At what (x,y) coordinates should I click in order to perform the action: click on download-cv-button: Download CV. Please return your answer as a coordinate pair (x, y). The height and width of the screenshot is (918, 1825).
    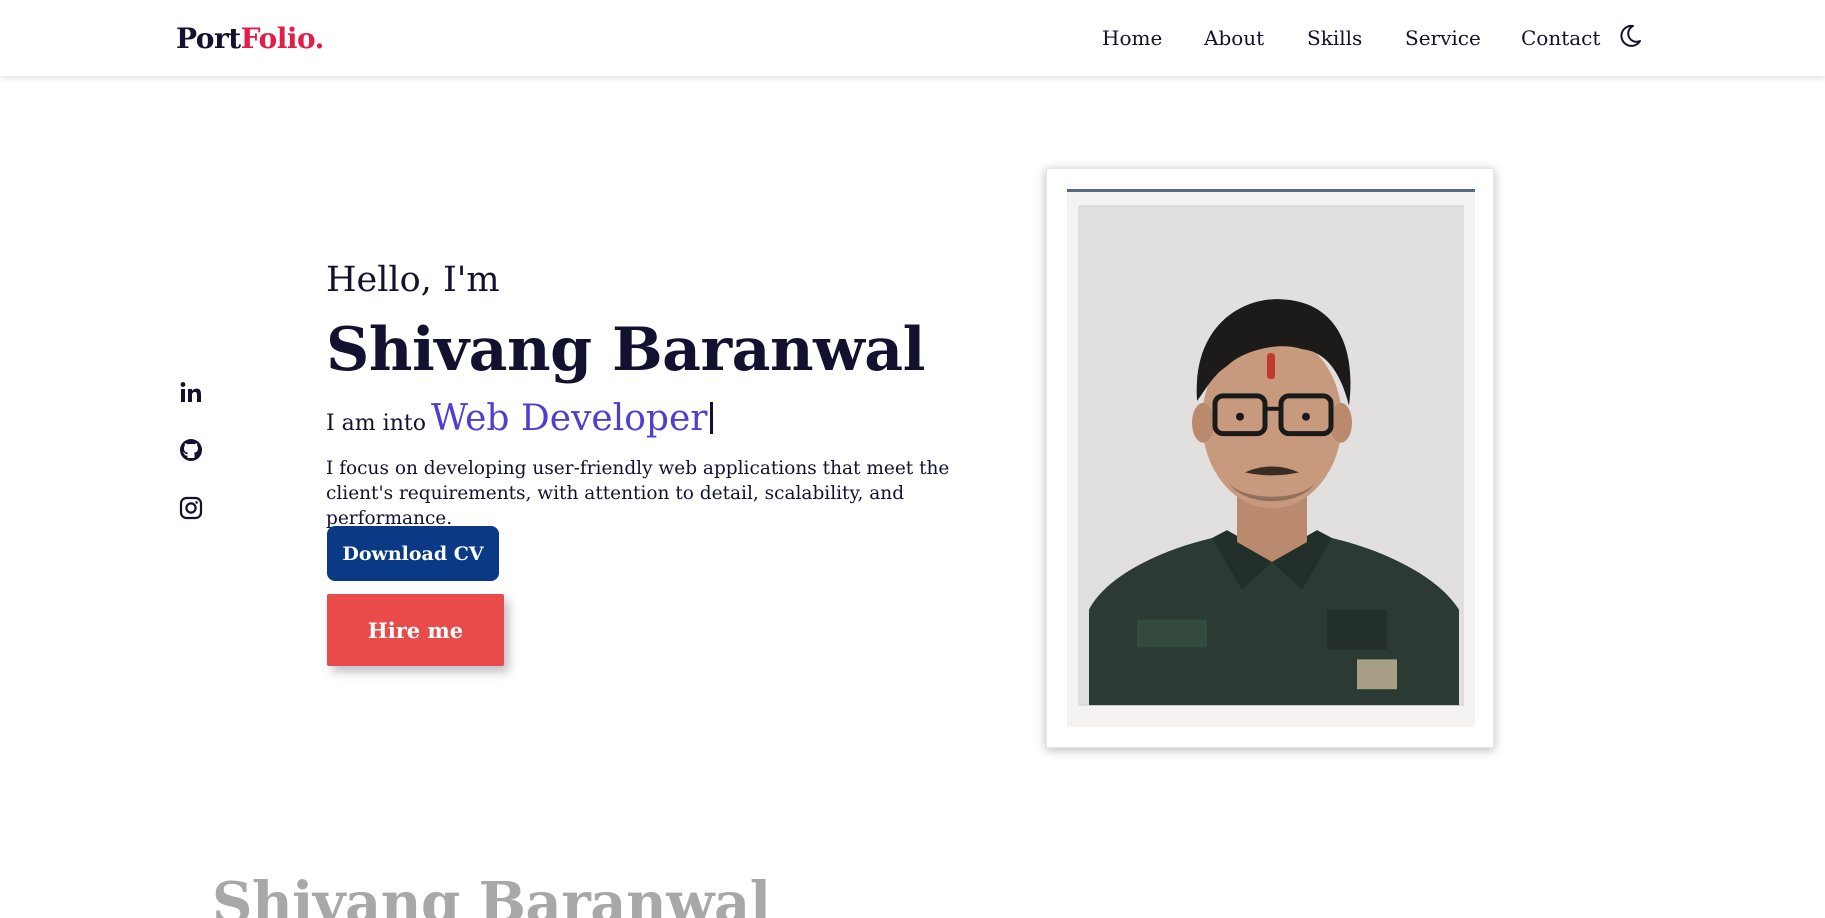
    Looking at the image, I should click on (413, 553).